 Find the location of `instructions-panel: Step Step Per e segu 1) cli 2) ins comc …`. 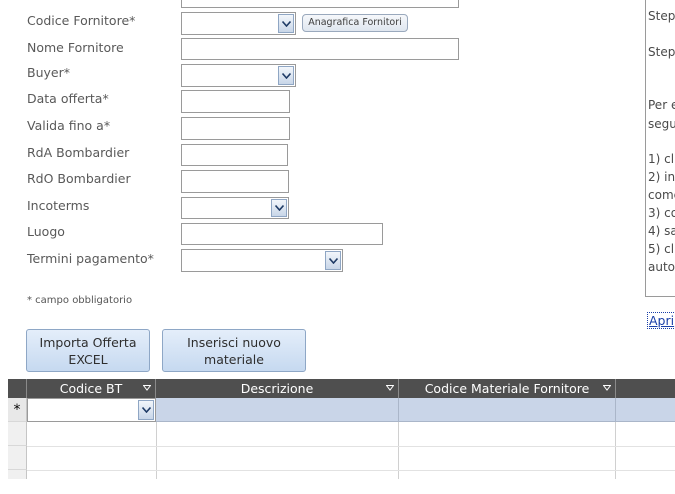

instructions-panel: Step Step Per e segu 1) cli 2) ins comc … is located at coordinates (660, 148).